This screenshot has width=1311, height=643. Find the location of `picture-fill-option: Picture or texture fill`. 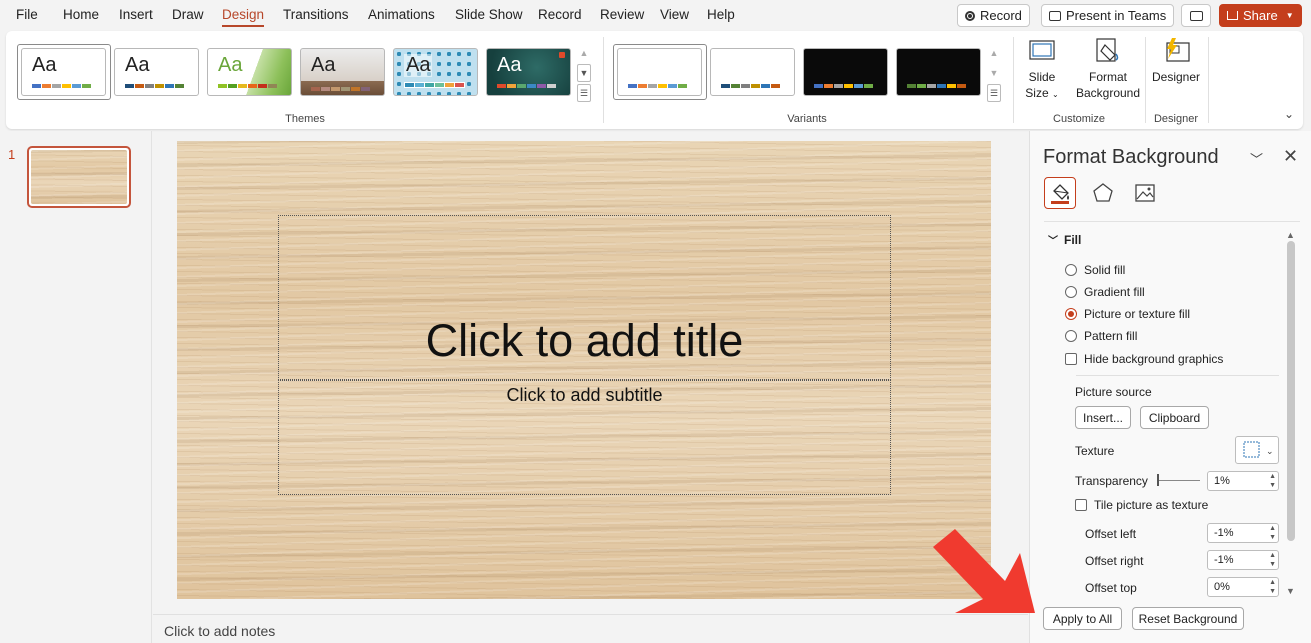

picture-fill-option: Picture or texture fill is located at coordinates (1127, 314).